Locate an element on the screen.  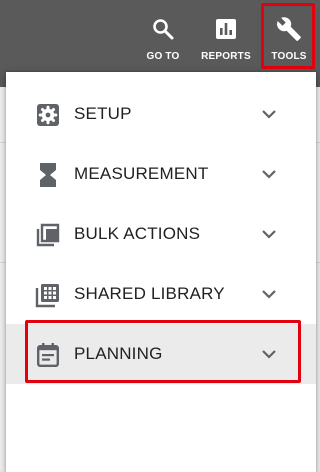
menu-item-shared-library: SHARED LIBRARY is located at coordinates (161, 294).